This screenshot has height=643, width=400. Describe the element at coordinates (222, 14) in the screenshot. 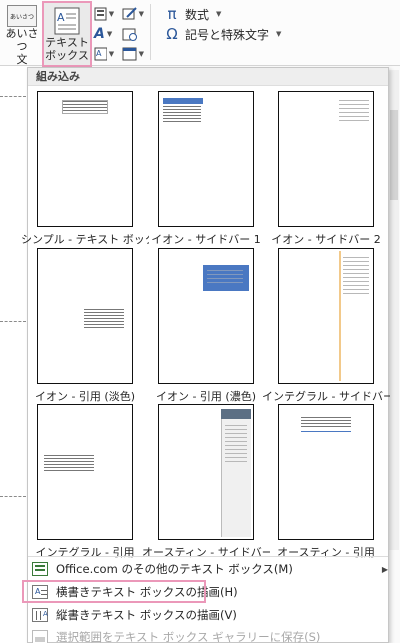

I see `equation-button: π 数式 ▼` at that location.